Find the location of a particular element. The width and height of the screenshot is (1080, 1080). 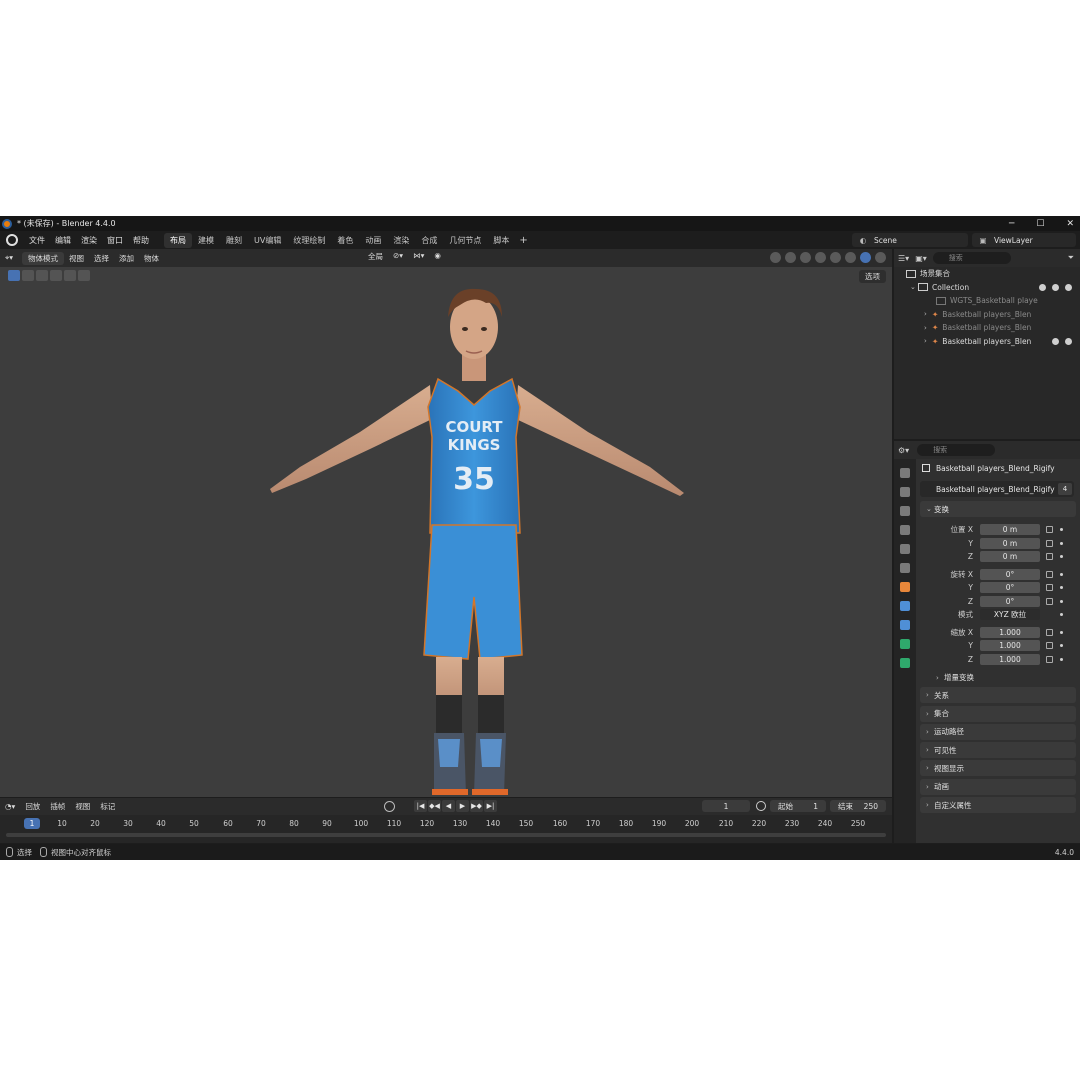

playhead: 1 is located at coordinates (32, 823).